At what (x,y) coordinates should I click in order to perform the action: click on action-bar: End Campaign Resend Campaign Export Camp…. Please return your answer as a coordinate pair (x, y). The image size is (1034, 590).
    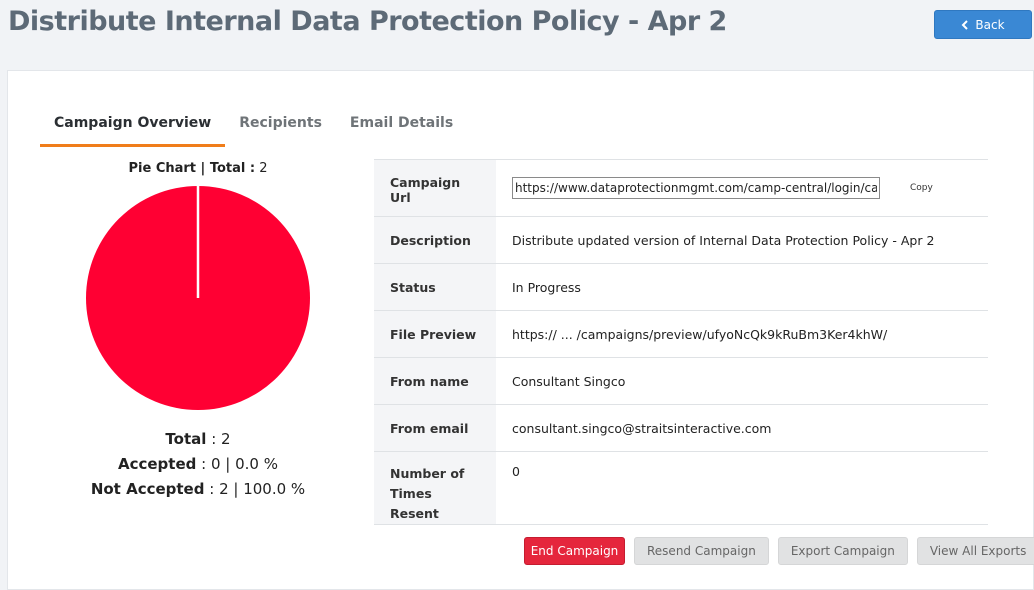
    Looking at the image, I should click on (779, 551).